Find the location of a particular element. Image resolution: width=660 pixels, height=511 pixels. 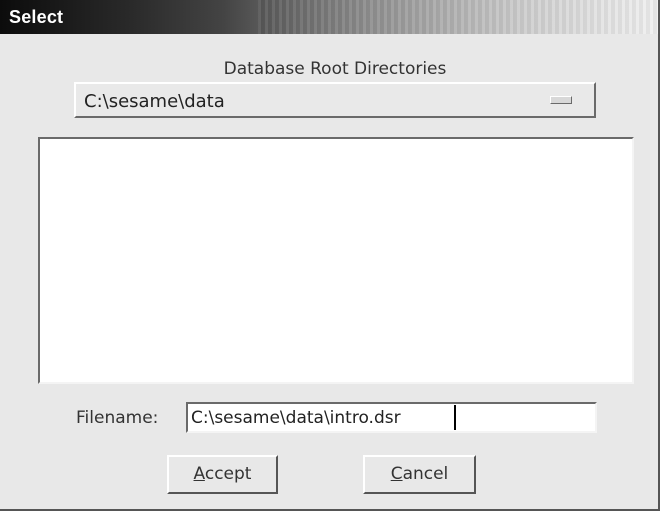

database-root-directory-dropdown: C:\sesame\data is located at coordinates (335, 100).